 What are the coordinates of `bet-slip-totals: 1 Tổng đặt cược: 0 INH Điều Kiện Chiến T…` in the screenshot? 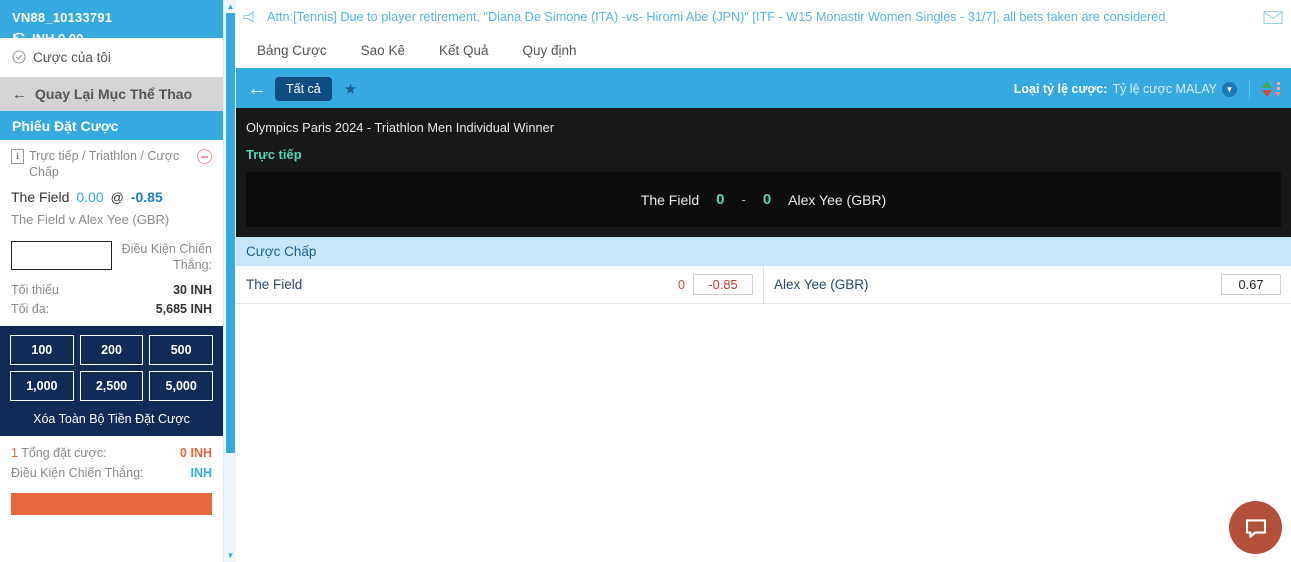 It's located at (111, 458).